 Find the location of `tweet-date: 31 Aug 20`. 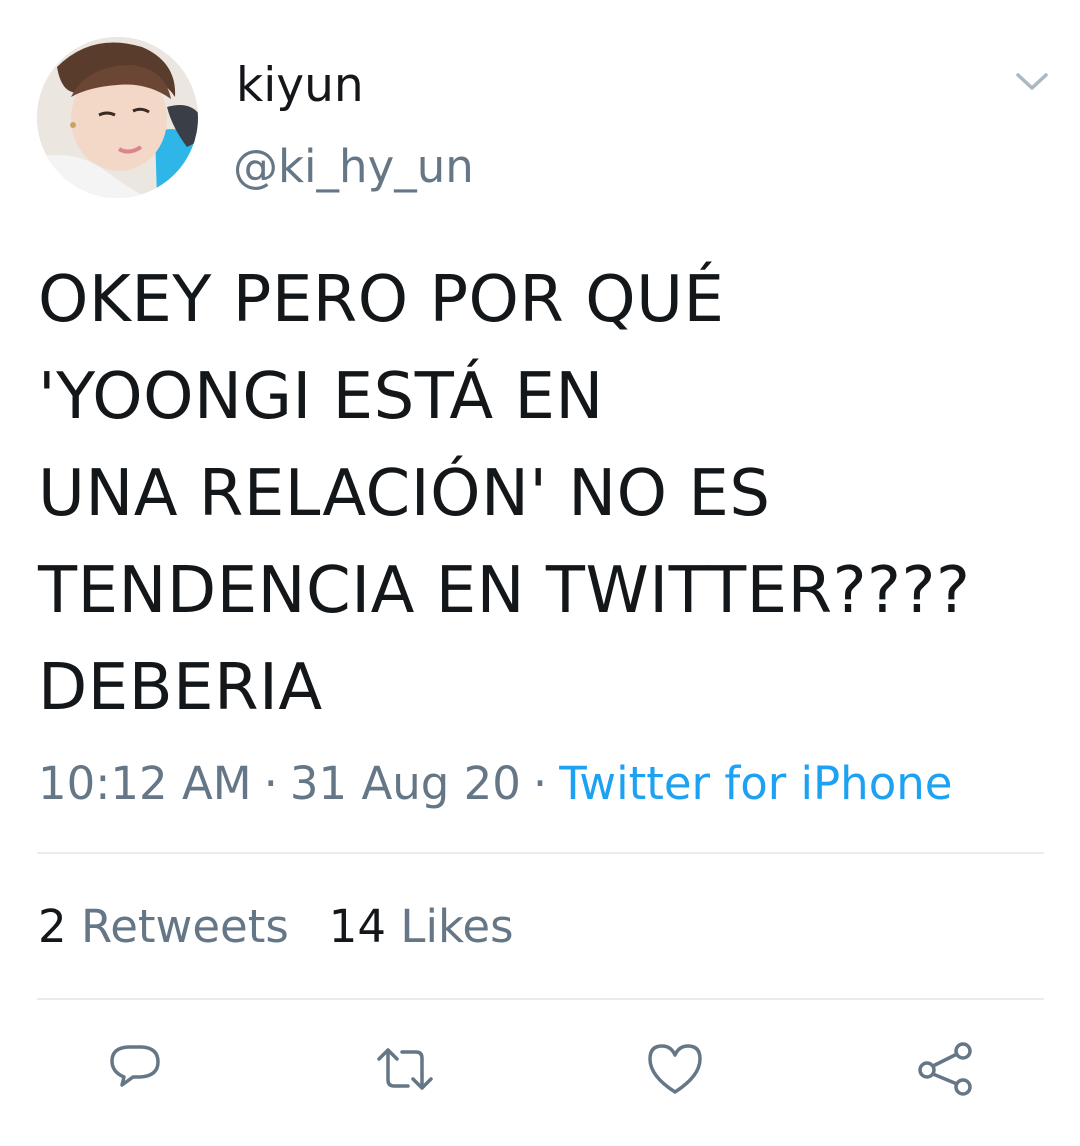

tweet-date: 31 Aug 20 is located at coordinates (405, 783).